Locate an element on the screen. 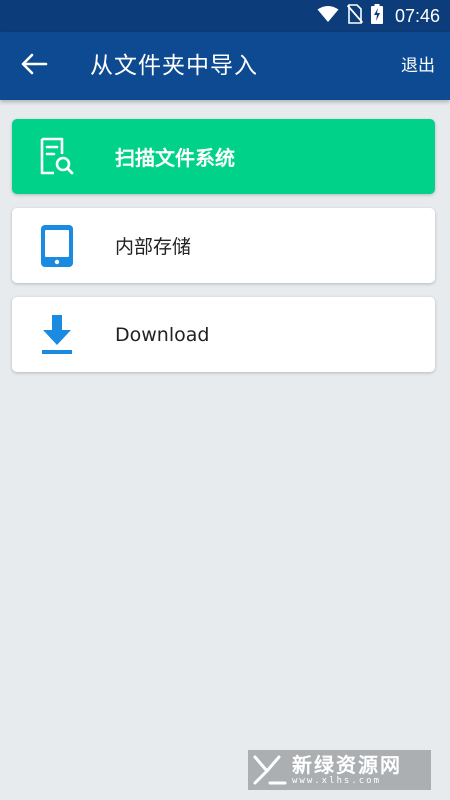 The height and width of the screenshot is (800, 450). phone-icon is located at coordinates (57, 245).